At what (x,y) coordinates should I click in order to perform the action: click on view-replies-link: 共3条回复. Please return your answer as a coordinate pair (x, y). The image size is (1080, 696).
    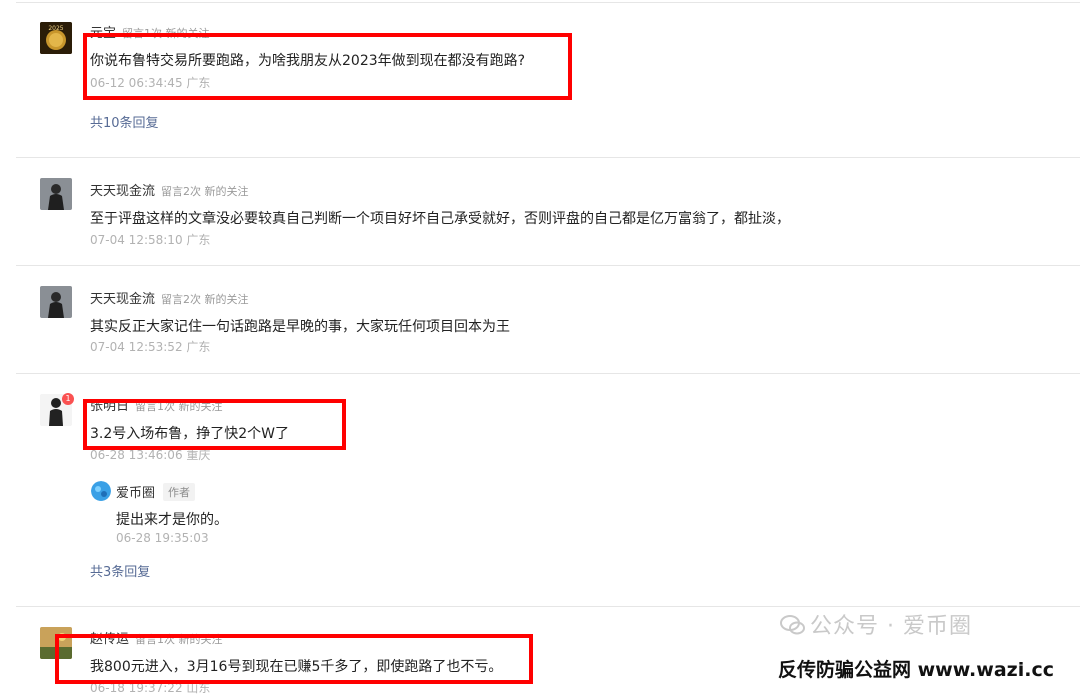
    Looking at the image, I should click on (120, 570).